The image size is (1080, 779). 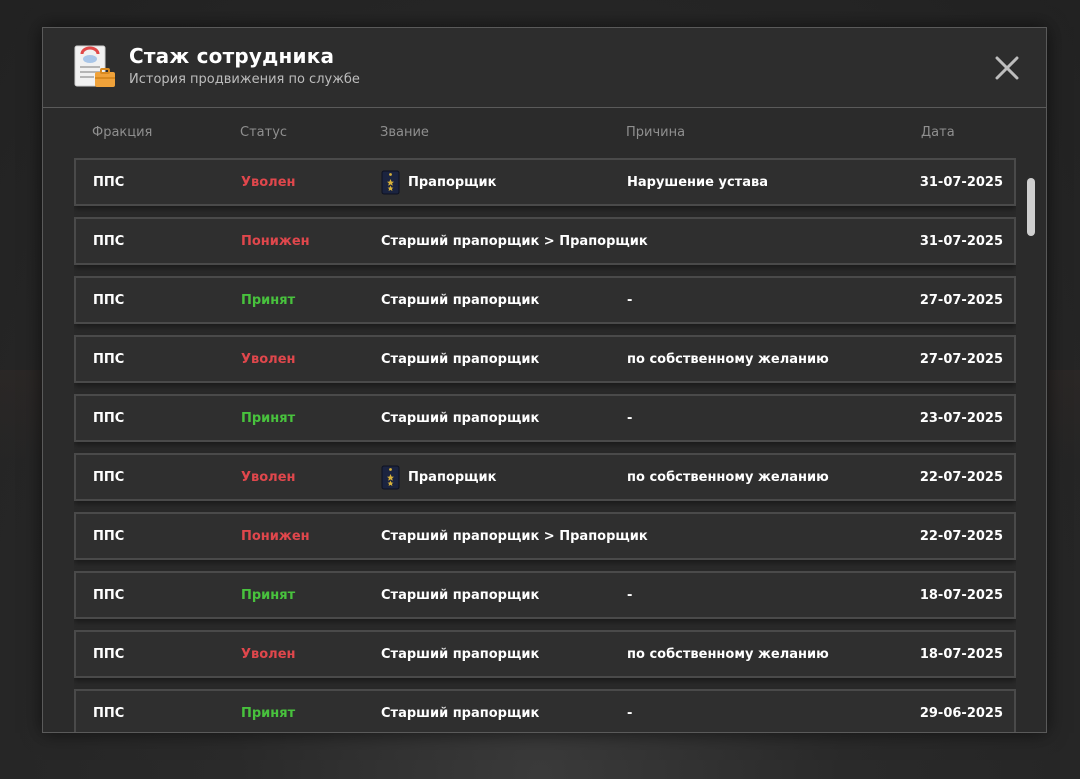 I want to click on column-header-faction: Фракция, so click(x=122, y=132).